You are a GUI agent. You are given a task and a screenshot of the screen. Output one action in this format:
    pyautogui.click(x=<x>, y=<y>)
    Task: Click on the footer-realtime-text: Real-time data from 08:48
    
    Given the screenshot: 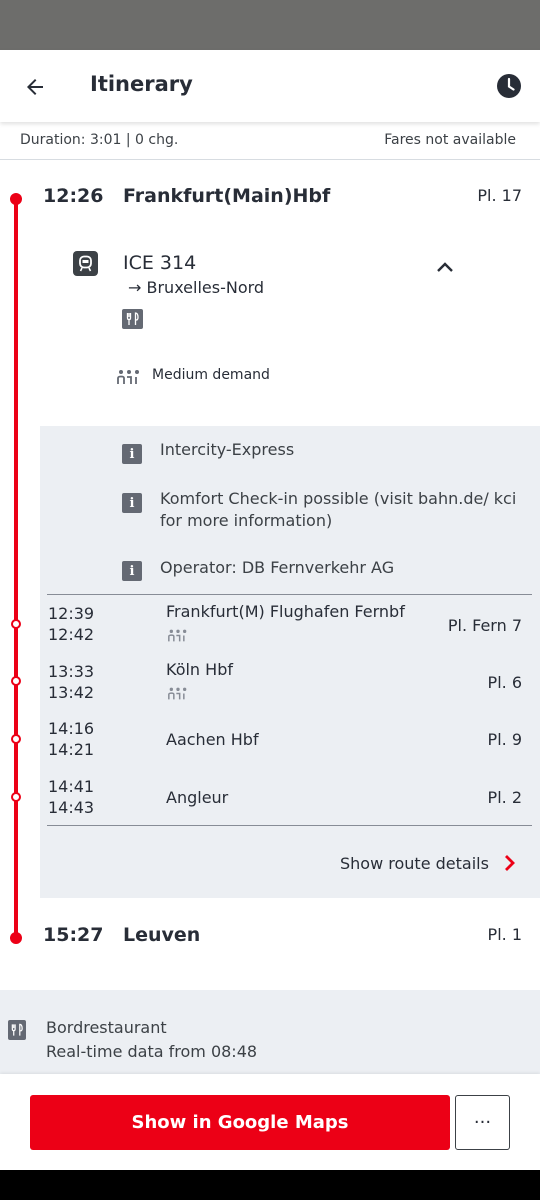 What is the action you would take?
    pyautogui.click(x=152, y=1051)
    